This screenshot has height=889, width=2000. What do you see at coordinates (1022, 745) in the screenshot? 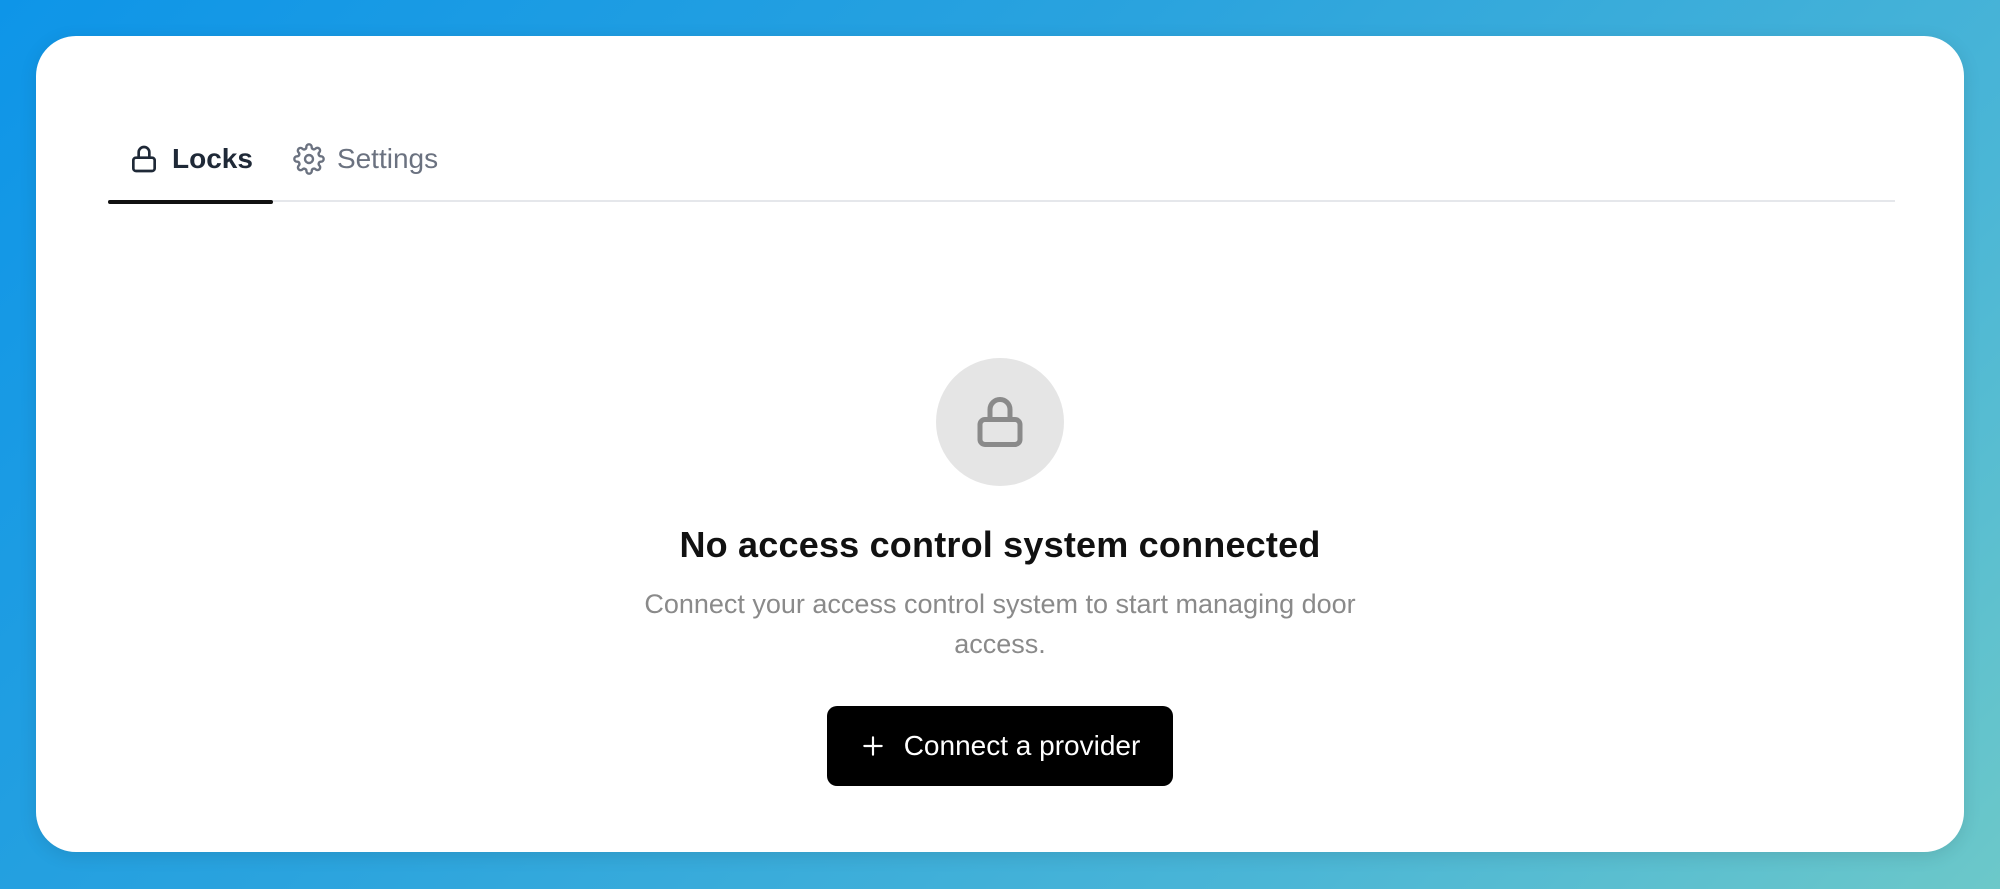
I see `connect-provider-label: Connect a provider` at bounding box center [1022, 745].